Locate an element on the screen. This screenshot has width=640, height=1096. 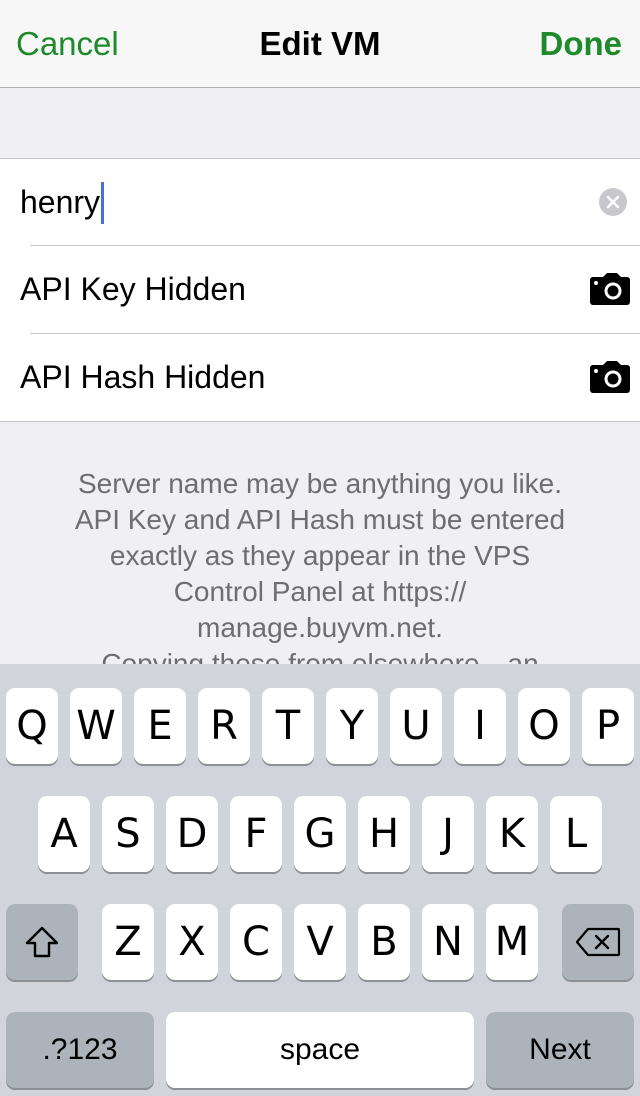
key-q: Q is located at coordinates (32, 726).